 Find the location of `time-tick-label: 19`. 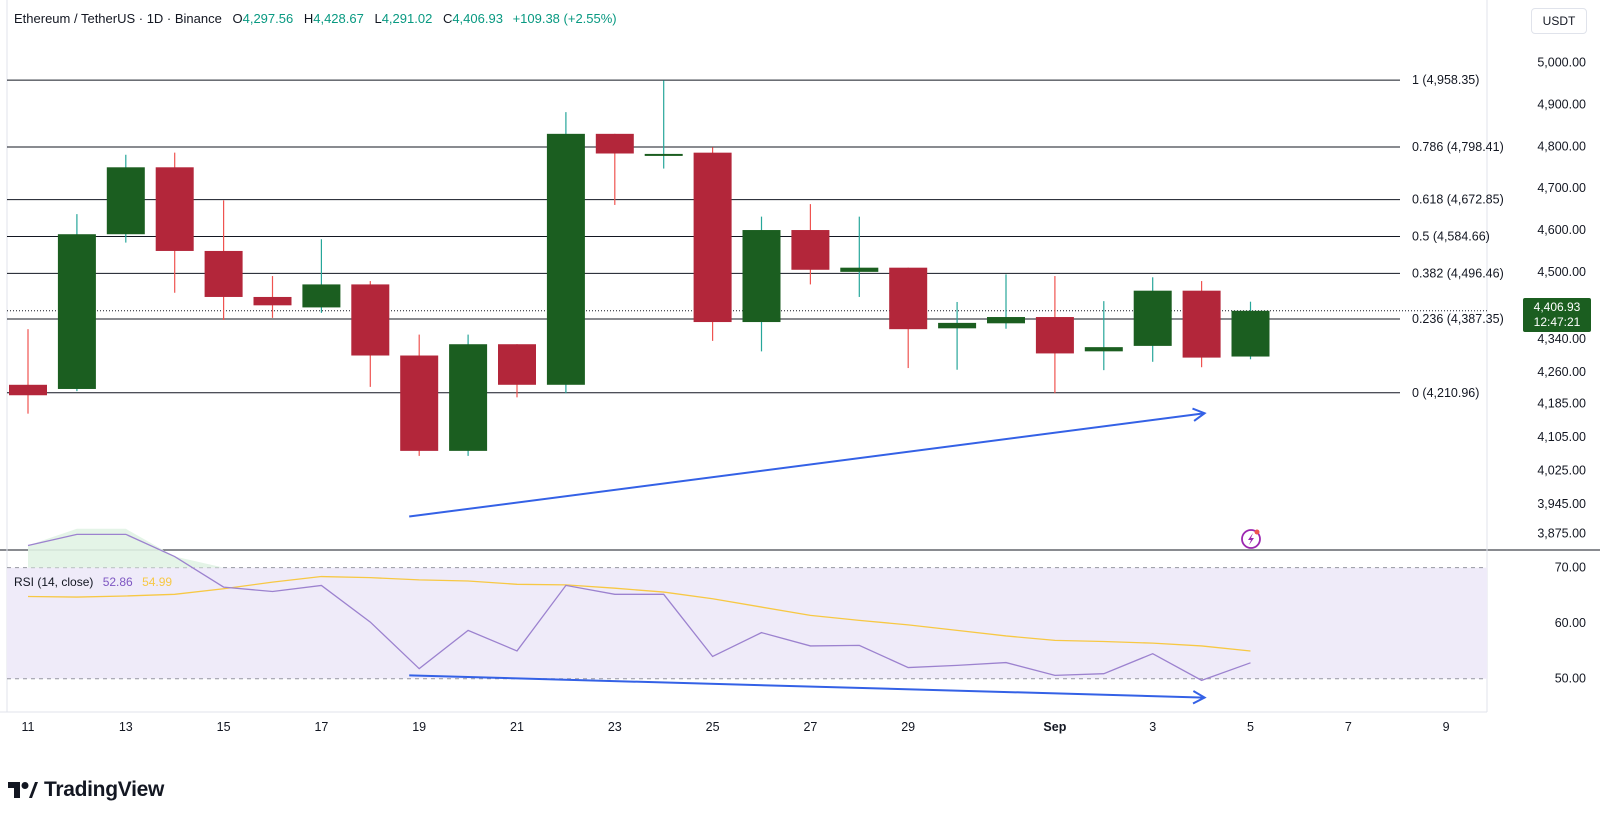

time-tick-label: 19 is located at coordinates (419, 727).